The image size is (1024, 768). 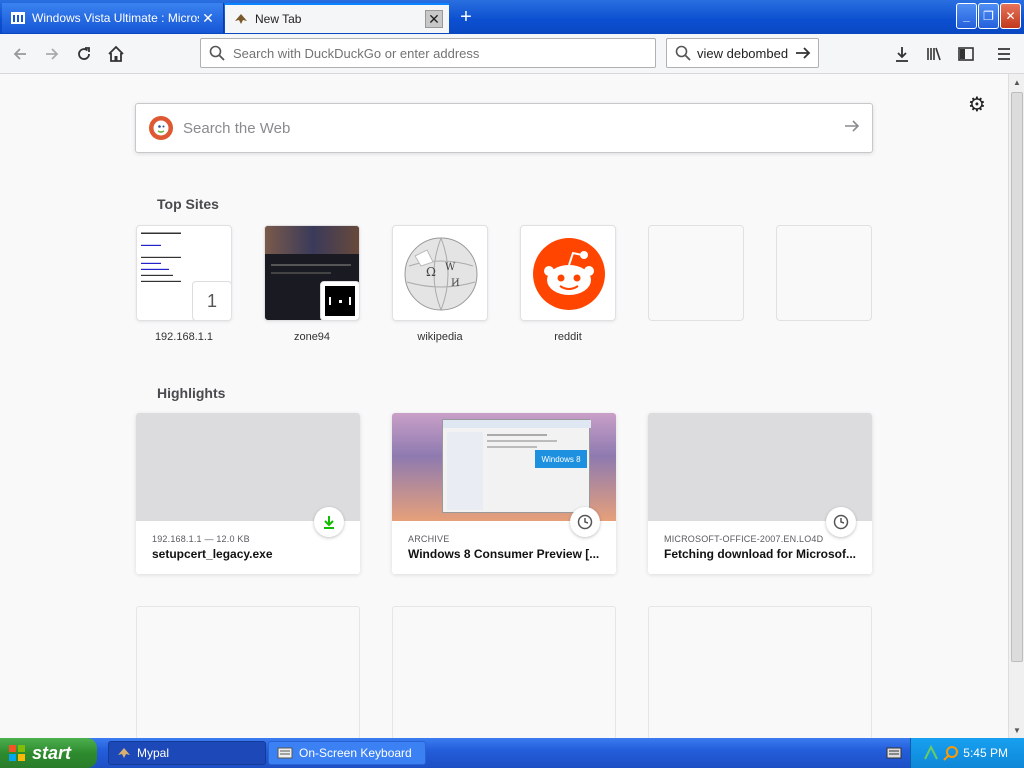 I want to click on downloads-button, so click(x=902, y=54).